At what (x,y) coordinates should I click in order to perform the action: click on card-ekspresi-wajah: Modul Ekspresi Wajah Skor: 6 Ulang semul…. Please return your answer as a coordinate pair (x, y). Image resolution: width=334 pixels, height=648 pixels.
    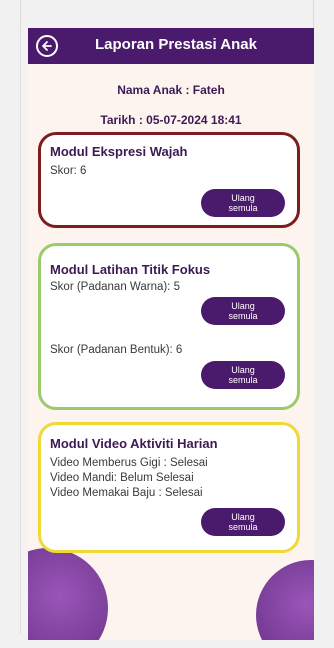
    Looking at the image, I should click on (169, 180).